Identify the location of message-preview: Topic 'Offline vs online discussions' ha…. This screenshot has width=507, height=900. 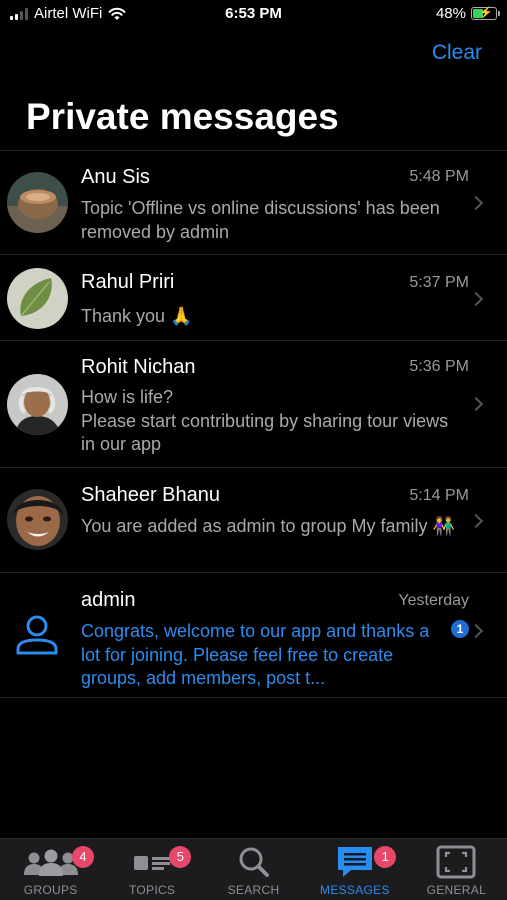
(260, 220).